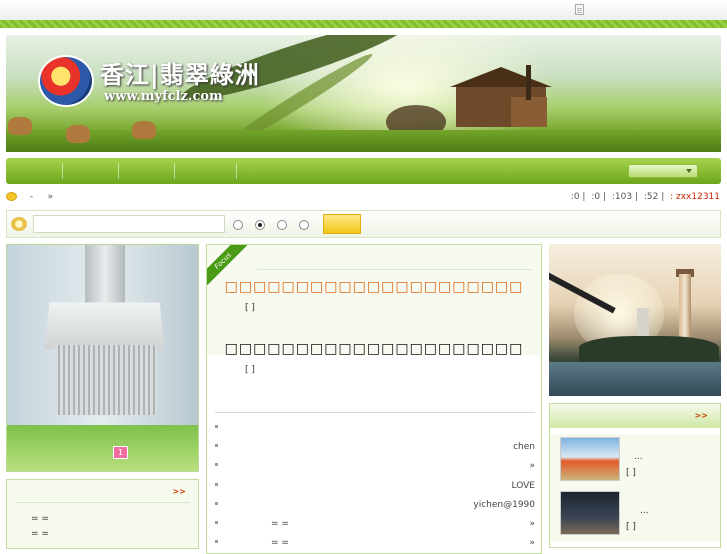  I want to click on right-panel: >> ... [ ] ... [ ], so click(635, 475).